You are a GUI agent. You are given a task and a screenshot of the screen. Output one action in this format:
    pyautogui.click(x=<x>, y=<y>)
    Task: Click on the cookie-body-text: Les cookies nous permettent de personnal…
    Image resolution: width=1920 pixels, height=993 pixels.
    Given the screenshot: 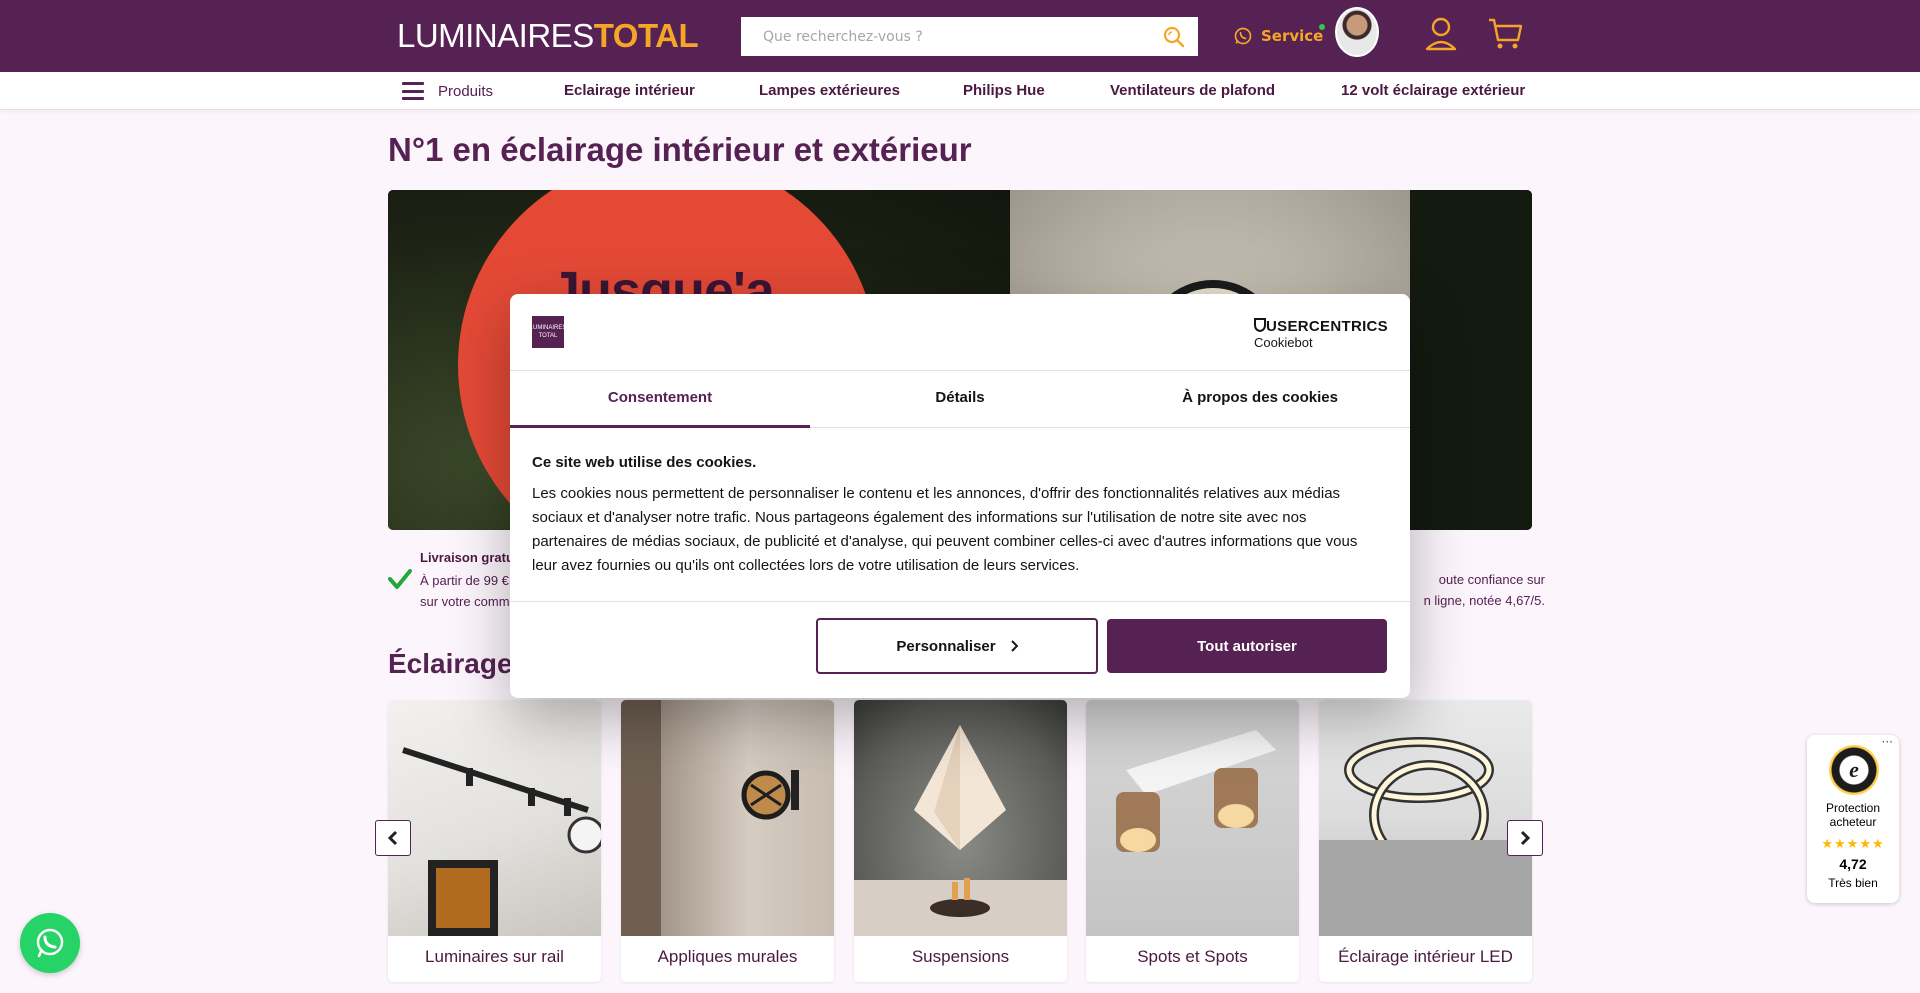 What is the action you would take?
    pyautogui.click(x=945, y=529)
    